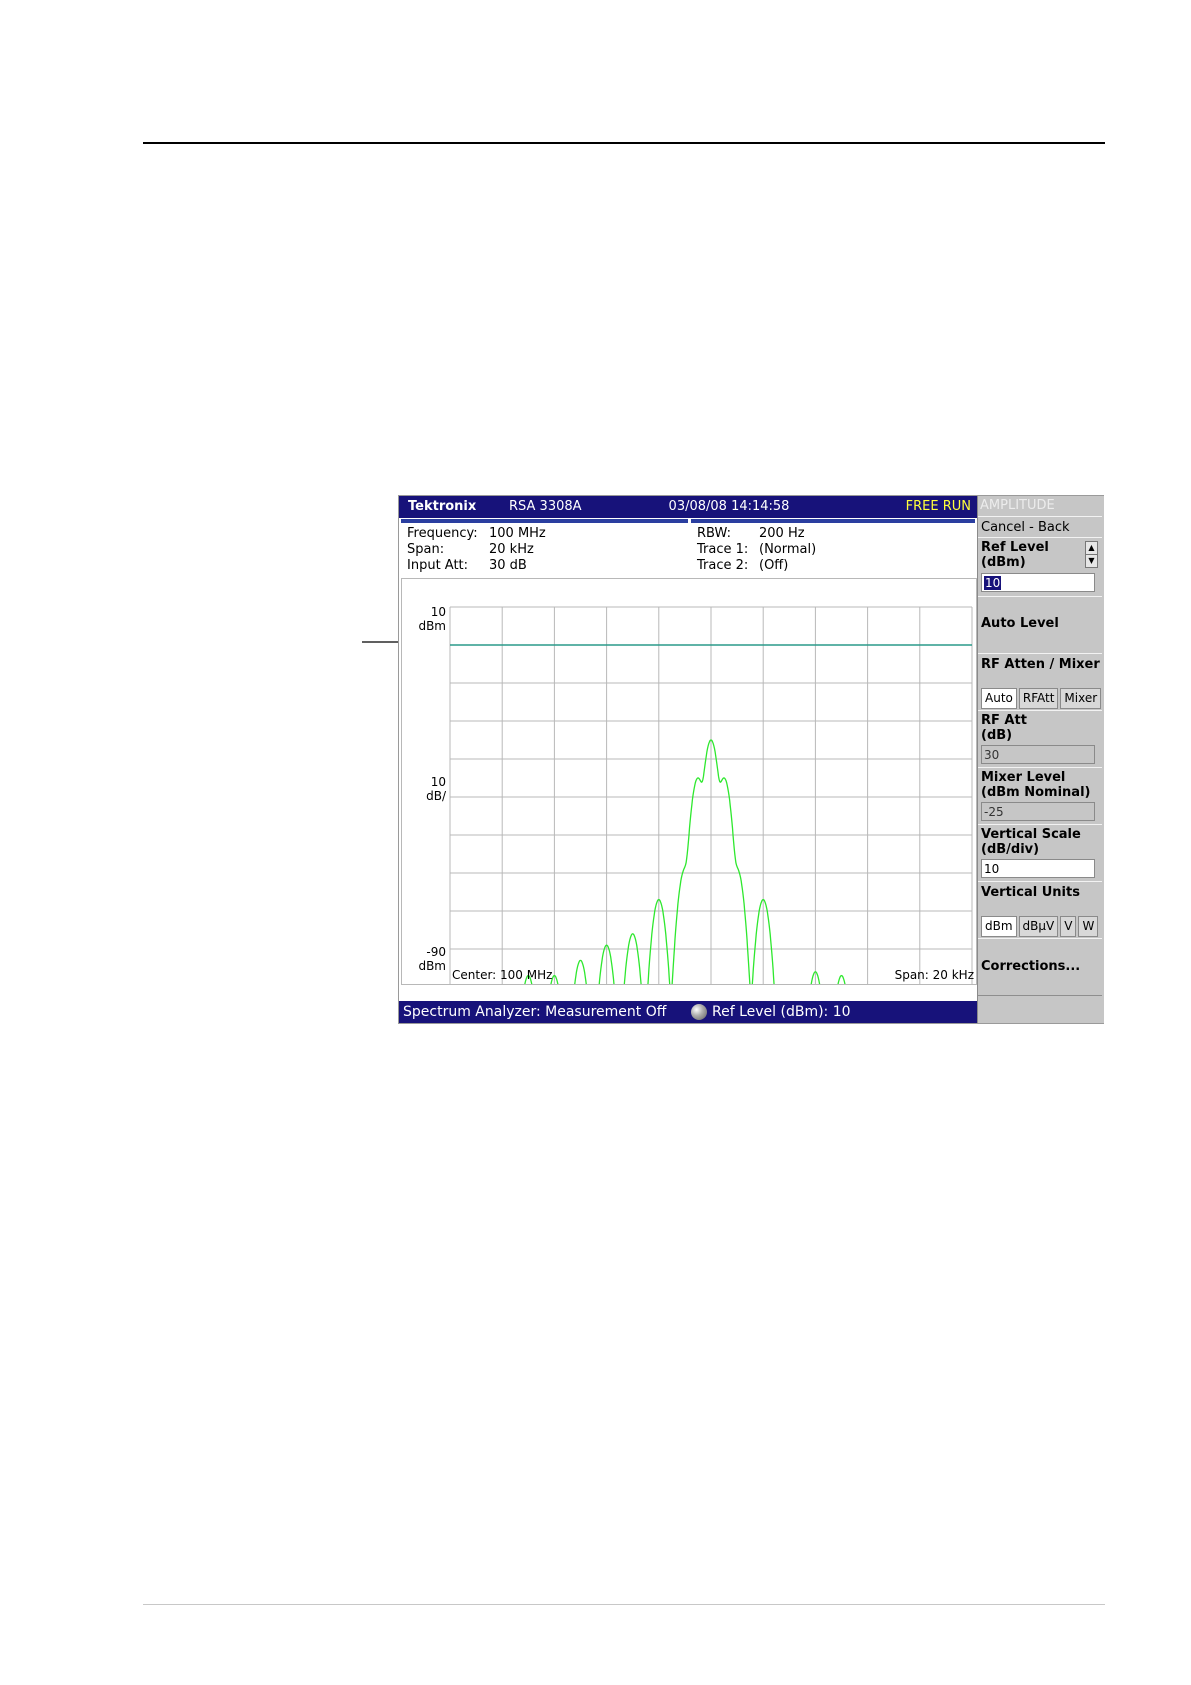  I want to click on atten-option-mixer: Mixer, so click(1081, 698).